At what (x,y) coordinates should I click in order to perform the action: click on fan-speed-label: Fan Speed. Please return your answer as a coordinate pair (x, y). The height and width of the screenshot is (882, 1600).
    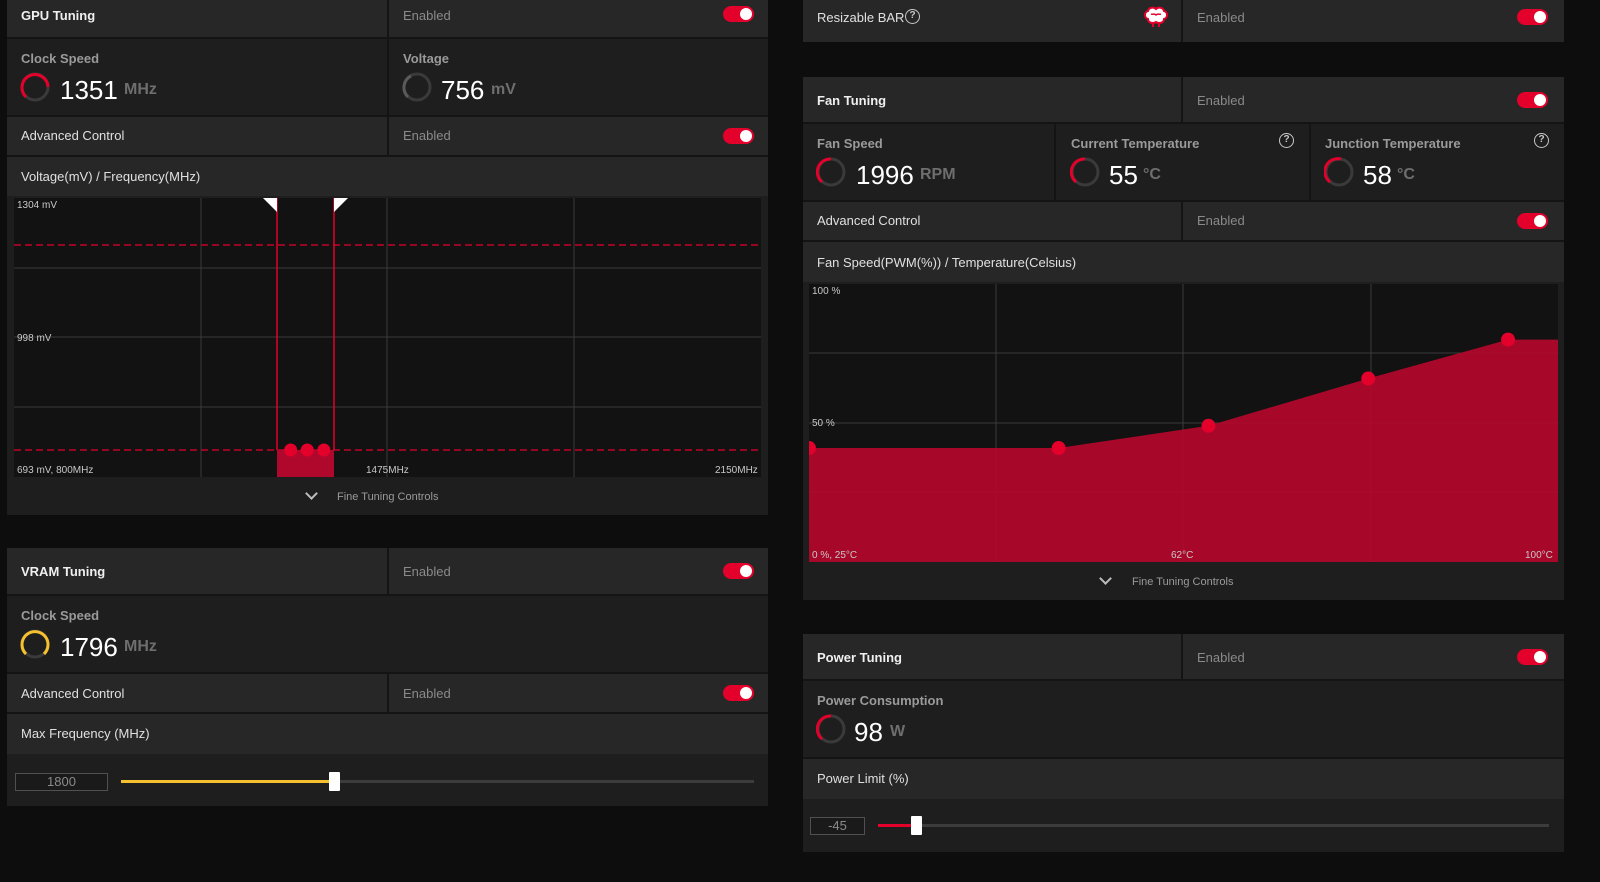
    Looking at the image, I should click on (850, 143).